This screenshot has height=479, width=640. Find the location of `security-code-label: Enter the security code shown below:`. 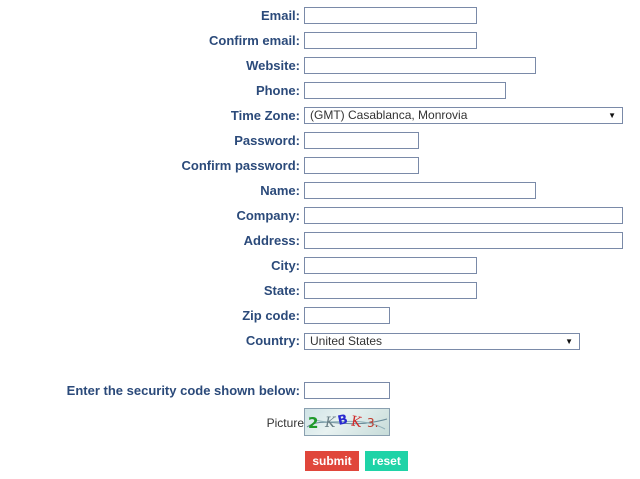

security-code-label: Enter the security code shown below: is located at coordinates (183, 390).